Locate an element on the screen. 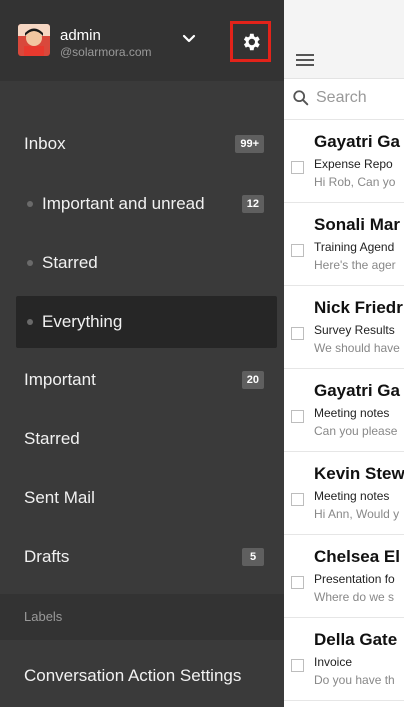 The height and width of the screenshot is (707, 404). nav-item-label: Important is located at coordinates (60, 379).